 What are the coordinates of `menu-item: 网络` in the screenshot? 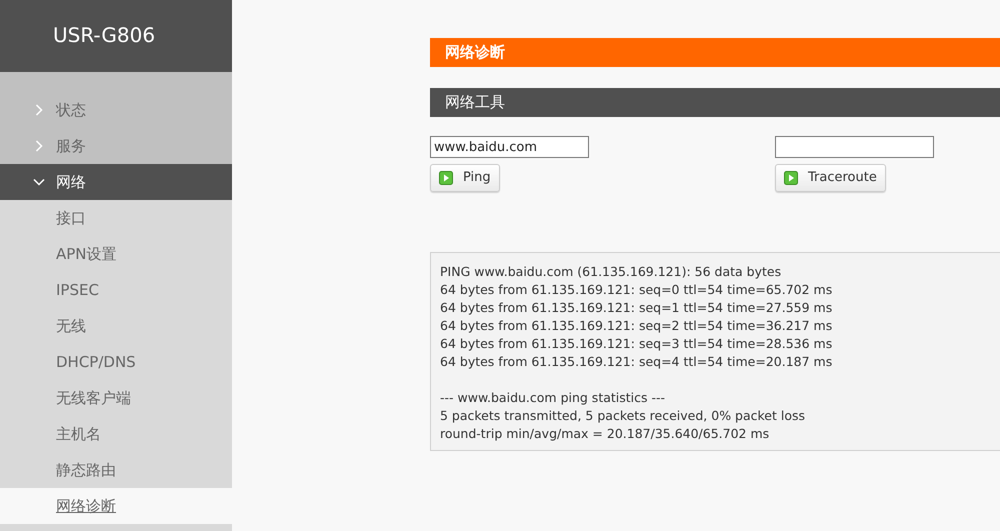 It's located at (116, 182).